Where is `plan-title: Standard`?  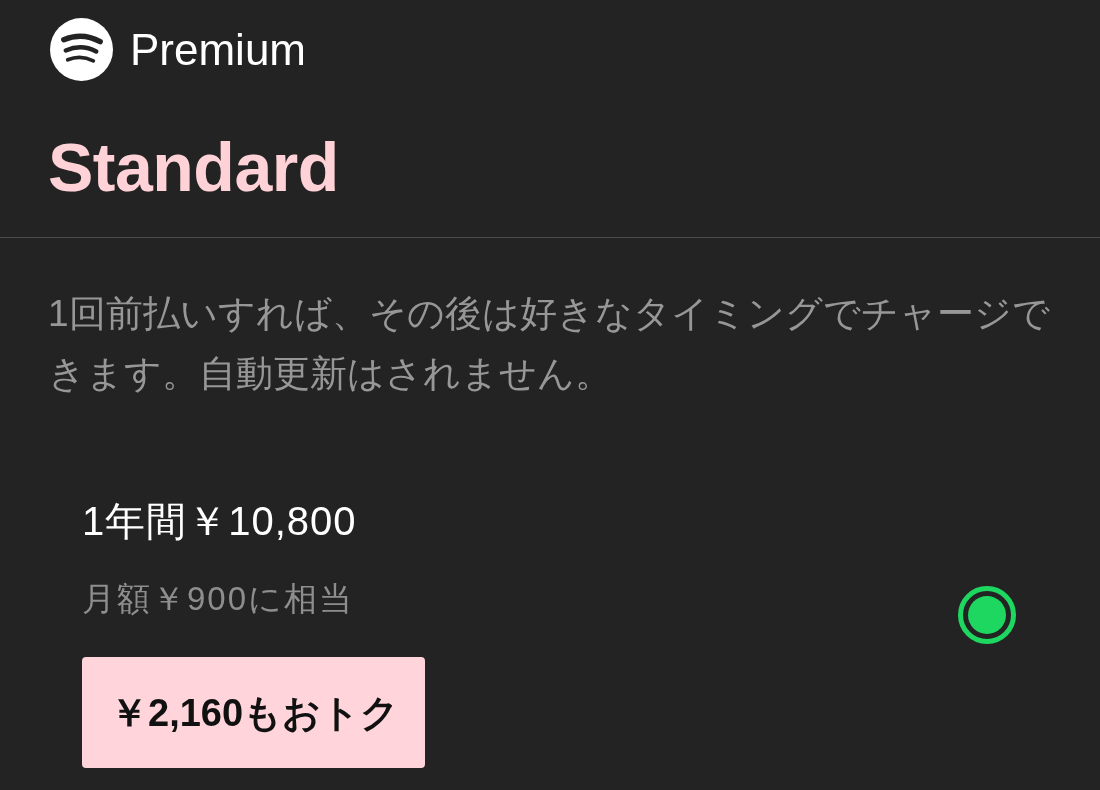
plan-title: Standard is located at coordinates (194, 167).